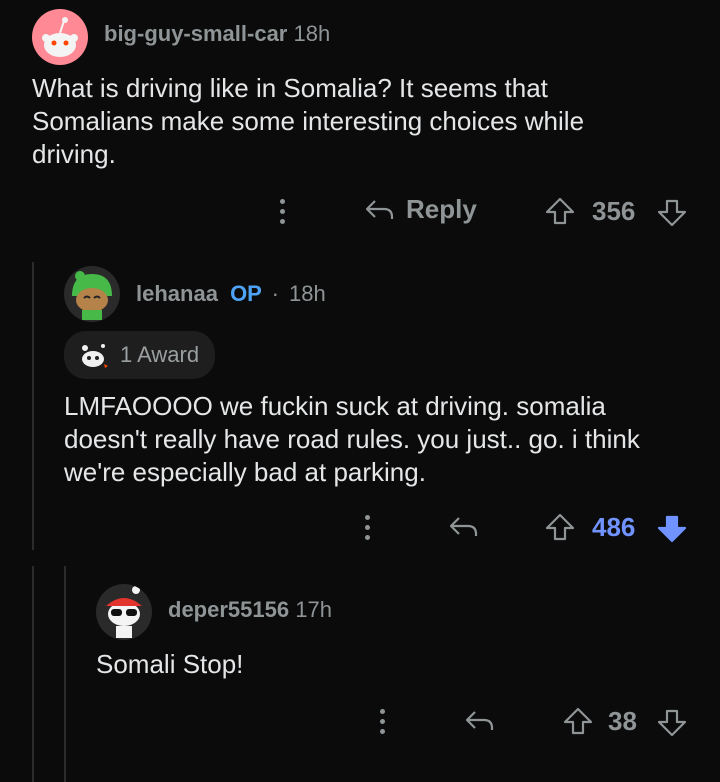 The height and width of the screenshot is (782, 720). I want to click on timestamp: 17h, so click(313, 609).